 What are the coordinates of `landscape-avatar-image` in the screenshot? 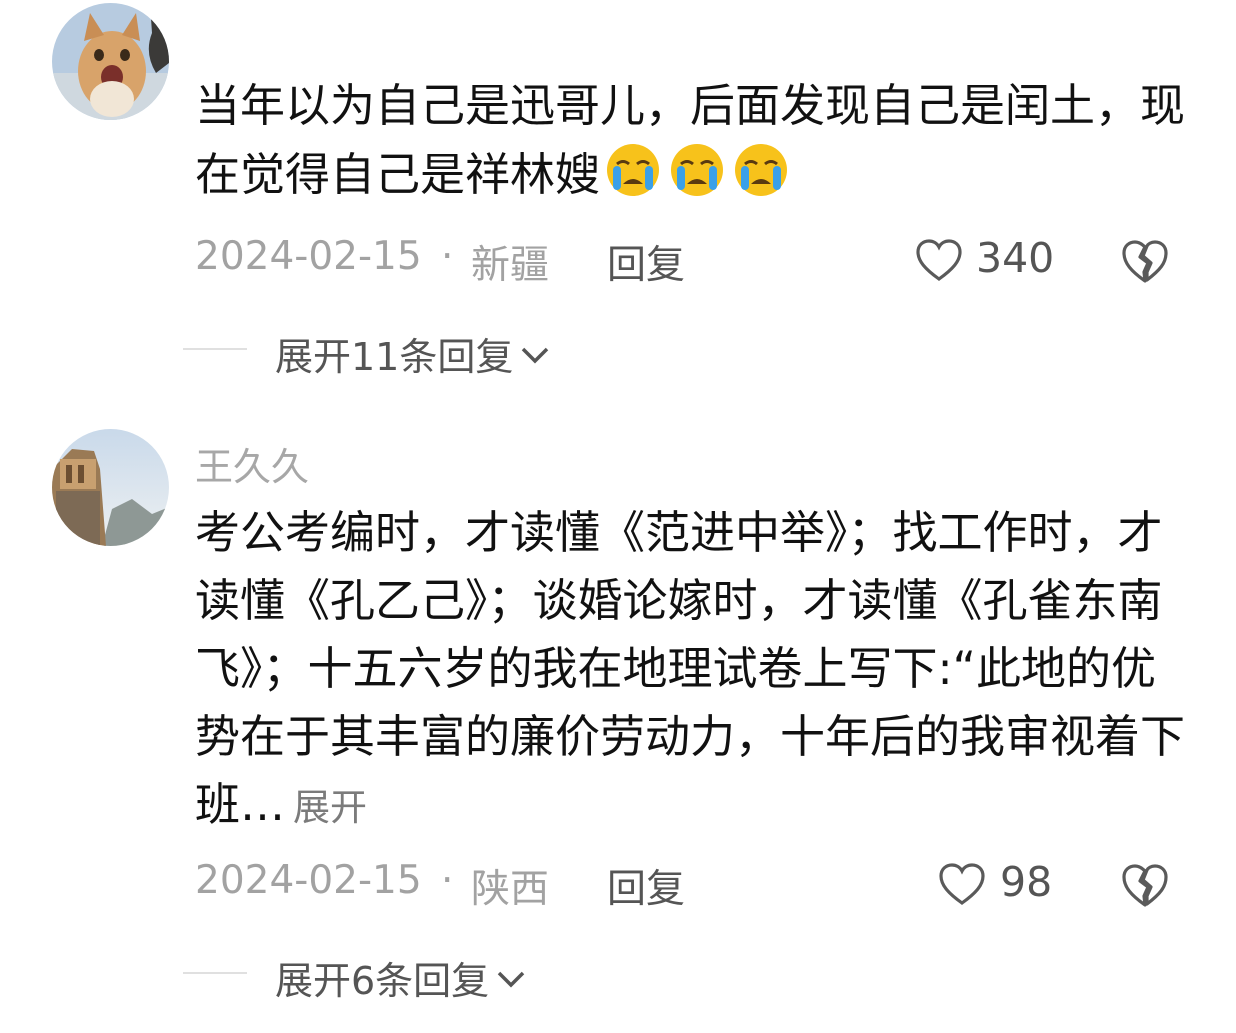 It's located at (110, 487).